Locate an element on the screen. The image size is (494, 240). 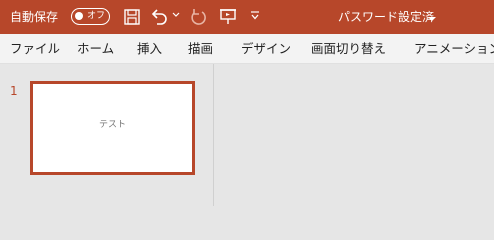
tab-insert: 挿入 is located at coordinates (149, 49).